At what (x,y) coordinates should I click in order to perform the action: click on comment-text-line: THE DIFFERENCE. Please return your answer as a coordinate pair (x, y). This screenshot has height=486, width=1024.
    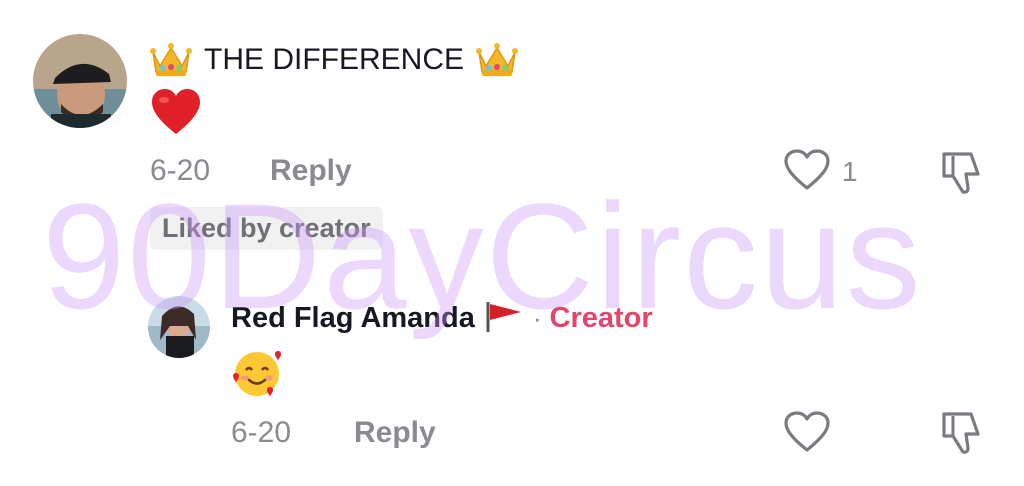
    Looking at the image, I should click on (334, 60).